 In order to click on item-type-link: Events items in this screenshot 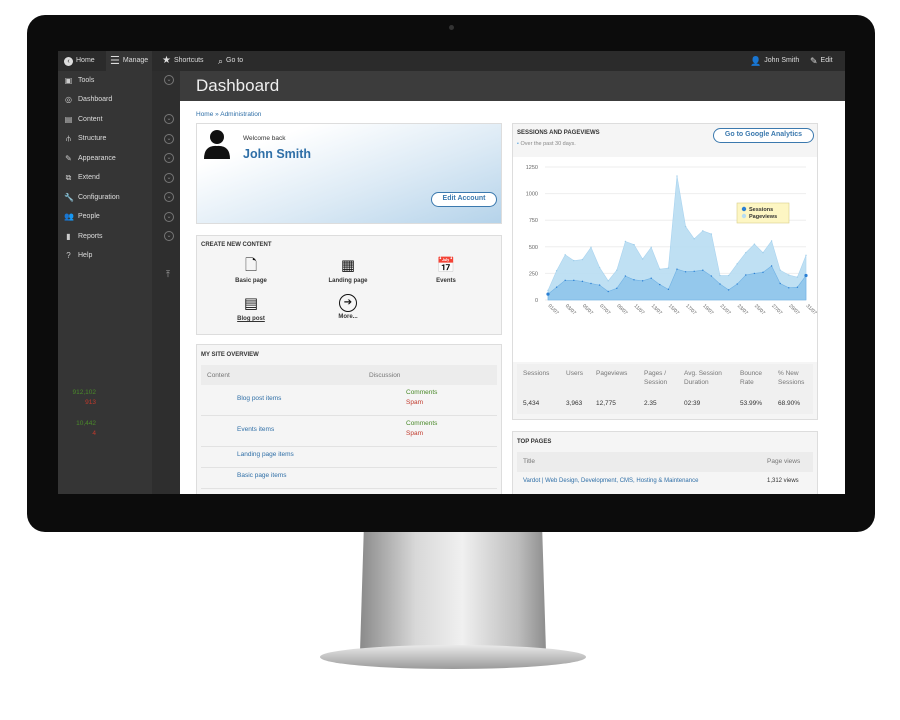, I will do `click(255, 429)`.